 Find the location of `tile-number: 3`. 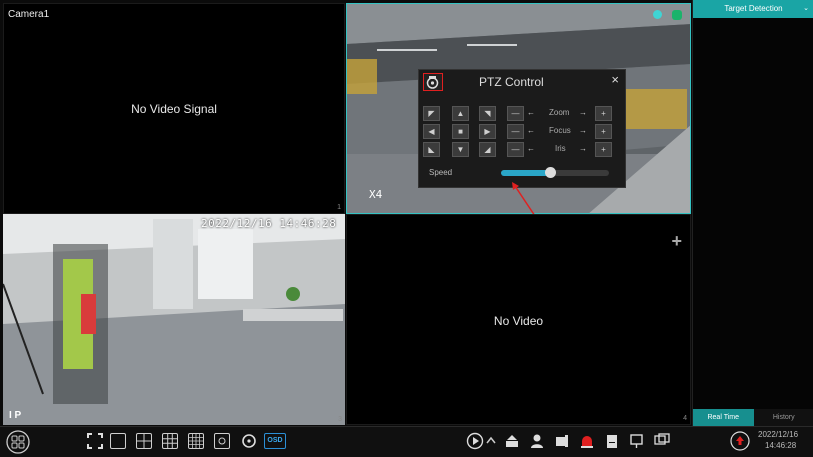

tile-number: 3 is located at coordinates (340, 419).